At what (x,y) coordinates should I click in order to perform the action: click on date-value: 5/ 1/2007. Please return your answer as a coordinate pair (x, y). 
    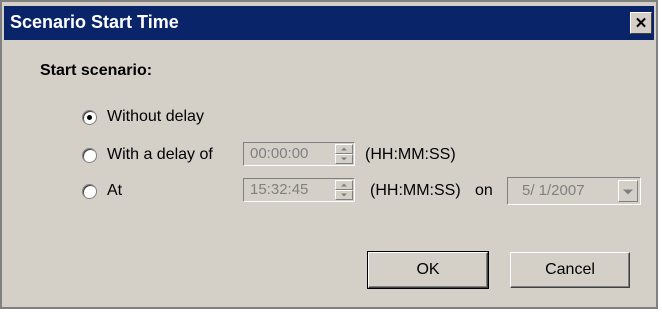
    Looking at the image, I should click on (553, 190).